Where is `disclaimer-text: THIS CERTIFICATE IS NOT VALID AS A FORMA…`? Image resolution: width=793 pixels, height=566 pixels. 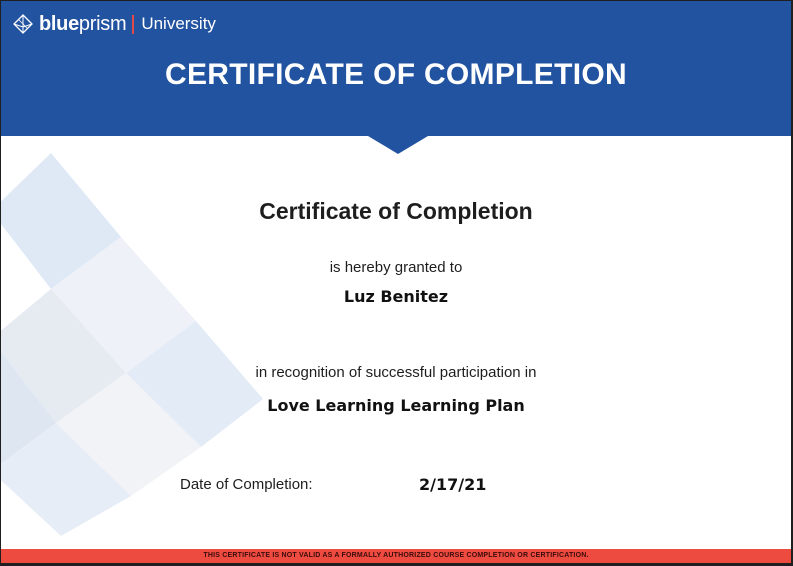
disclaimer-text: THIS CERTIFICATE IS NOT VALID AS A FORMA… is located at coordinates (396, 555).